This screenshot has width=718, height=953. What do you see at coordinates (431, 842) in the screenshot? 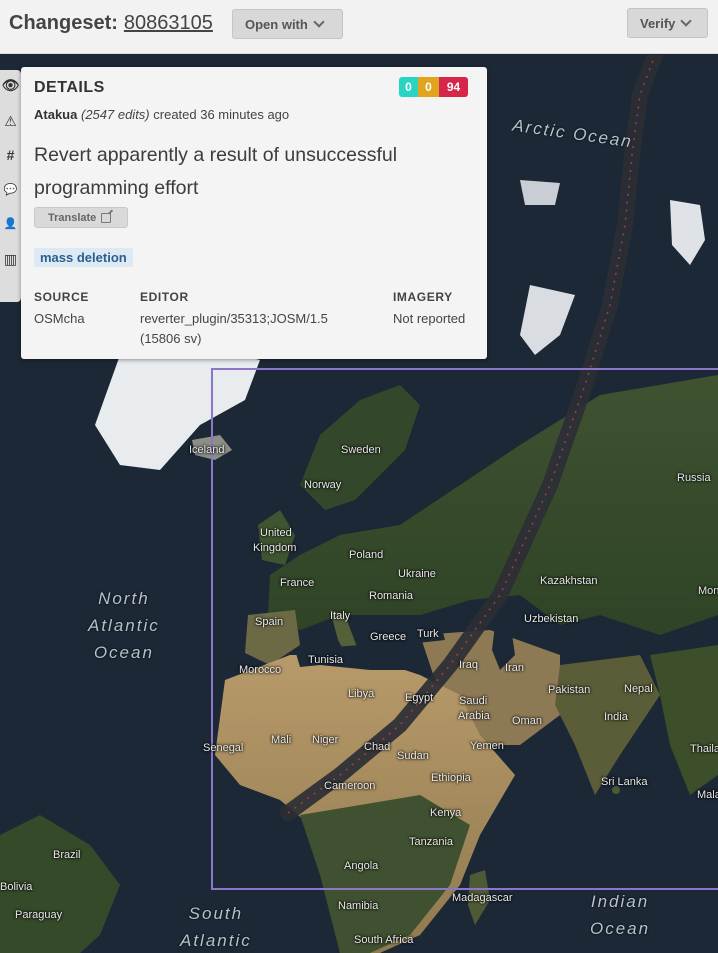
I see `map-label: Tanzania` at bounding box center [431, 842].